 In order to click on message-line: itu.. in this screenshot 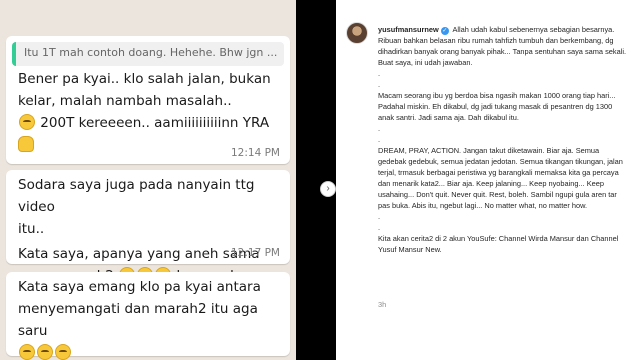, I will do `click(31, 229)`.